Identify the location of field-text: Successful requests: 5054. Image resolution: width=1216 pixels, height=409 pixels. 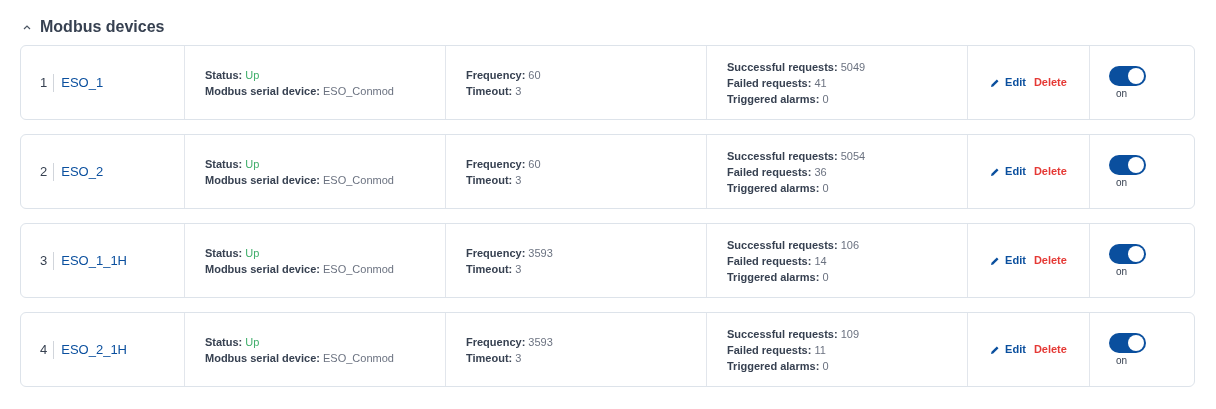
(797, 156).